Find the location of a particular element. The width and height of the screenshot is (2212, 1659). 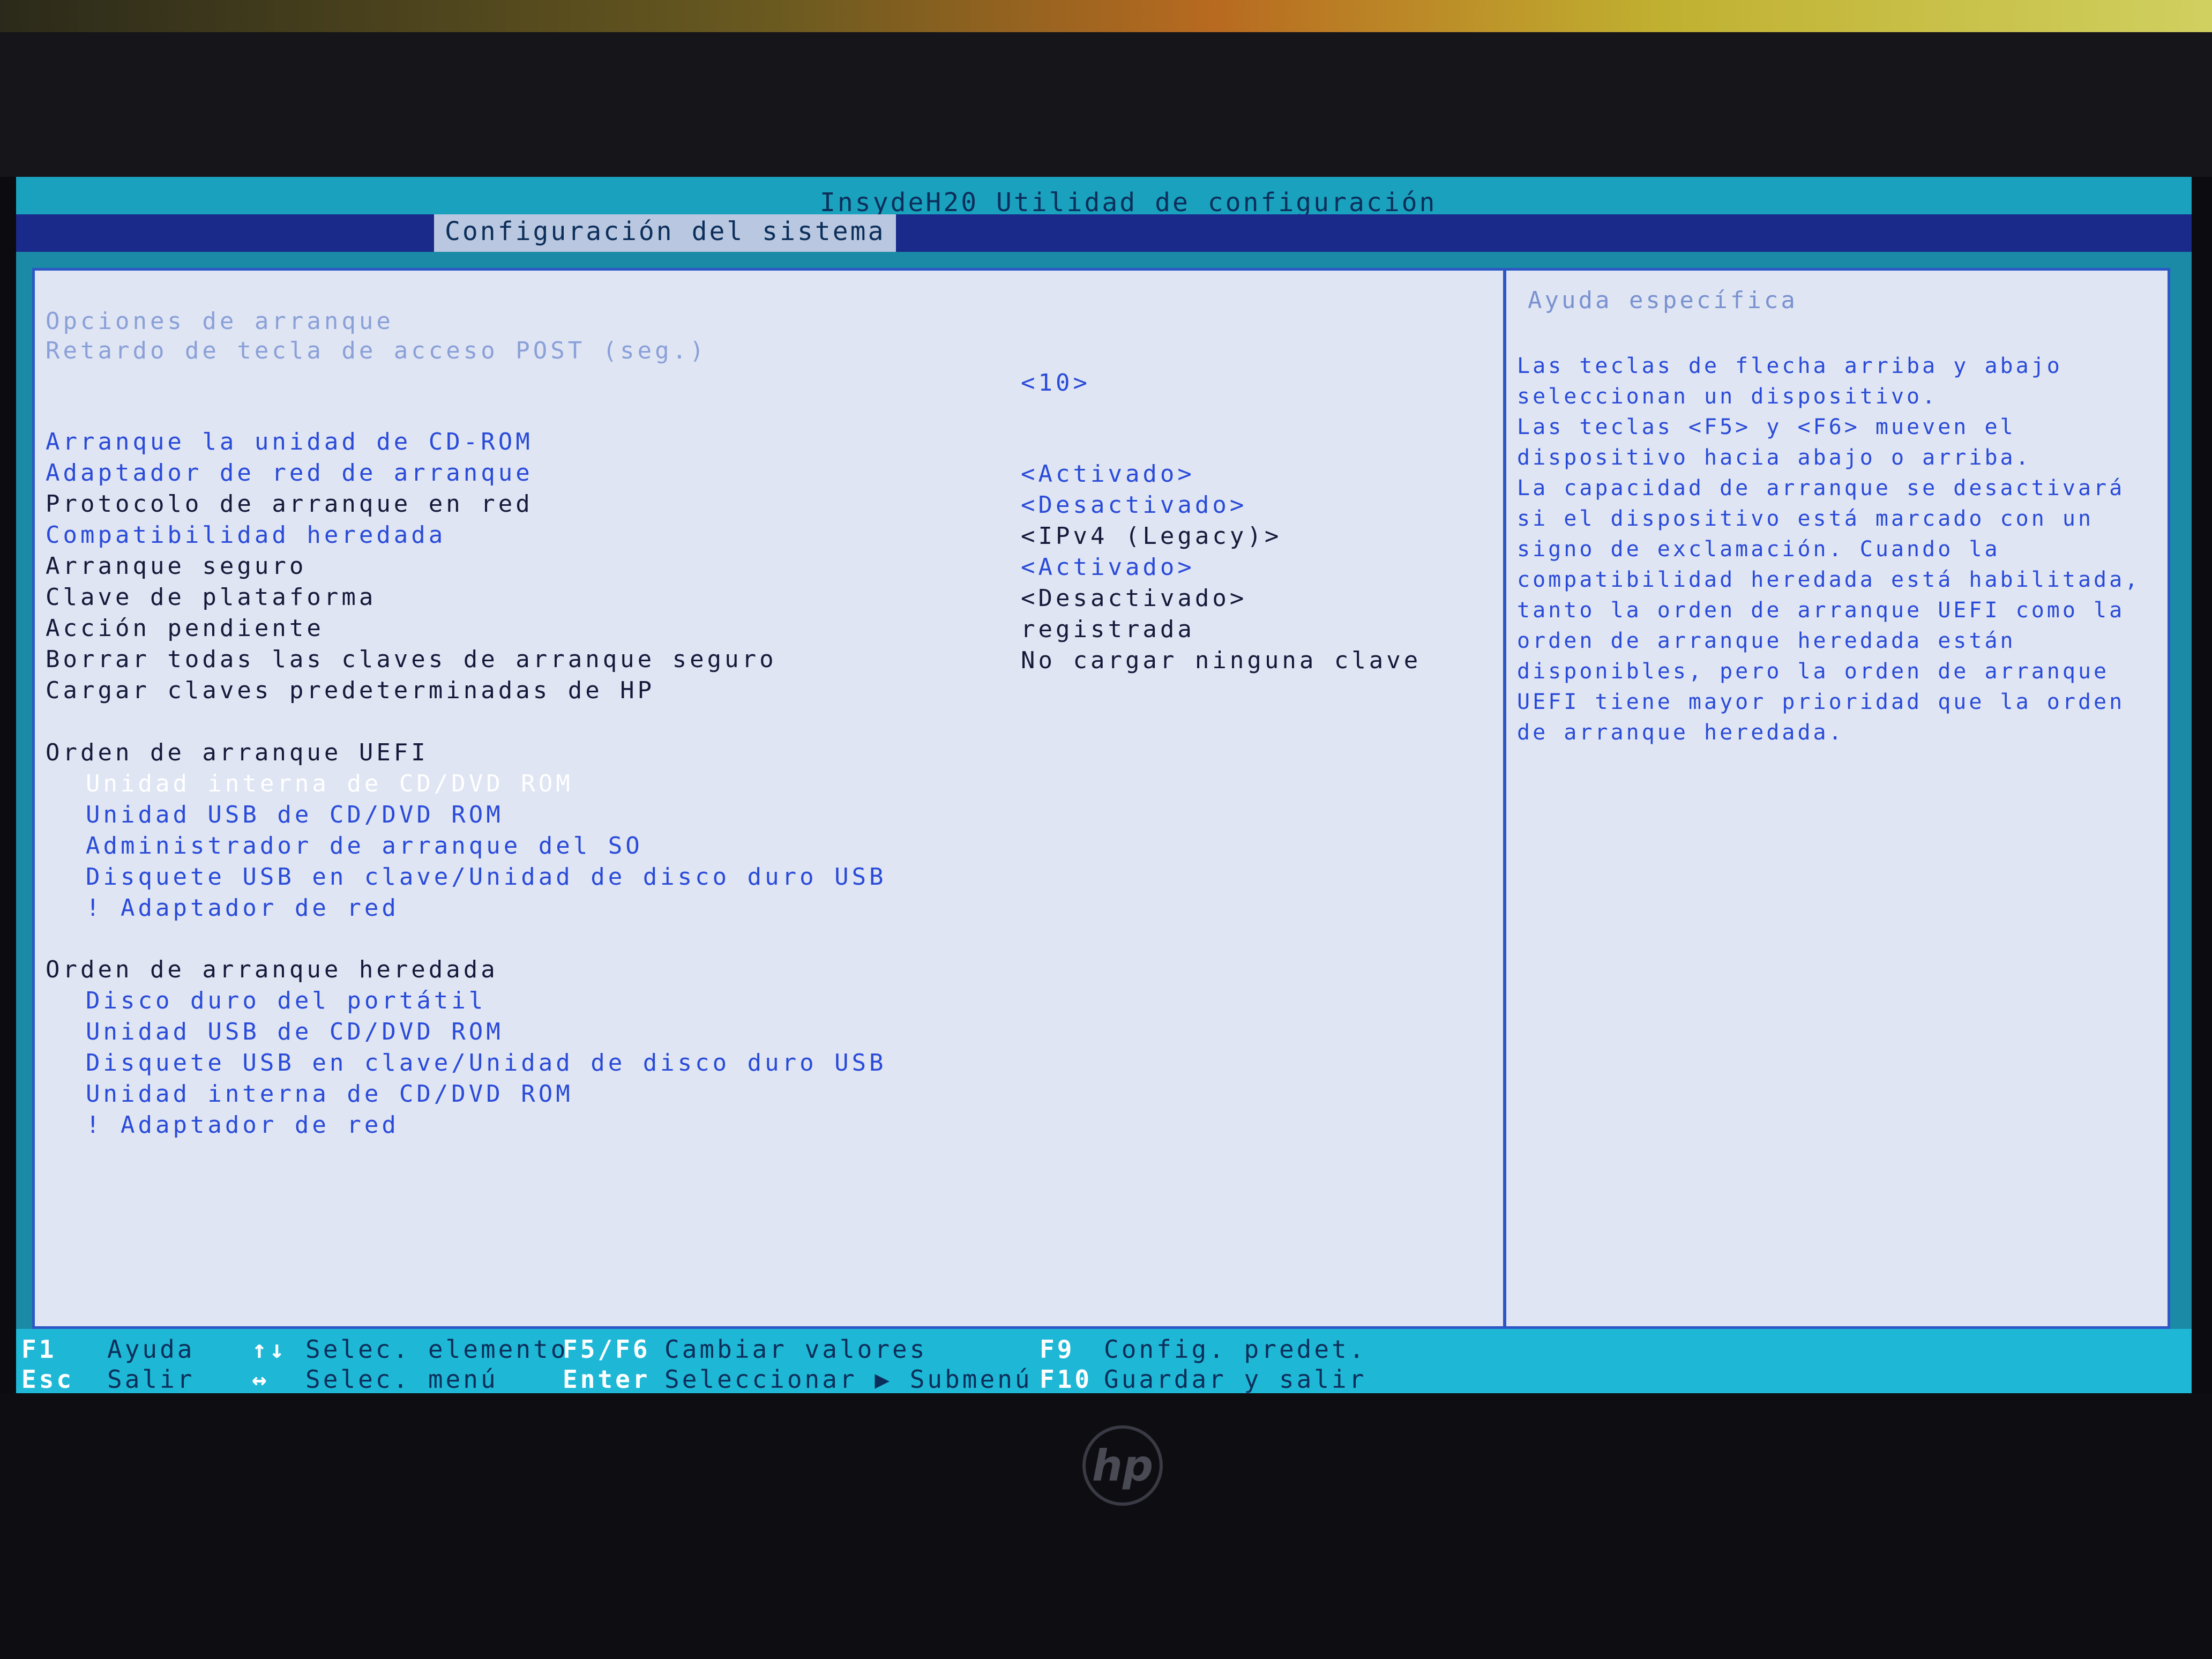

legacy-boot-item: ! Adaptador de red is located at coordinates (241, 1108).